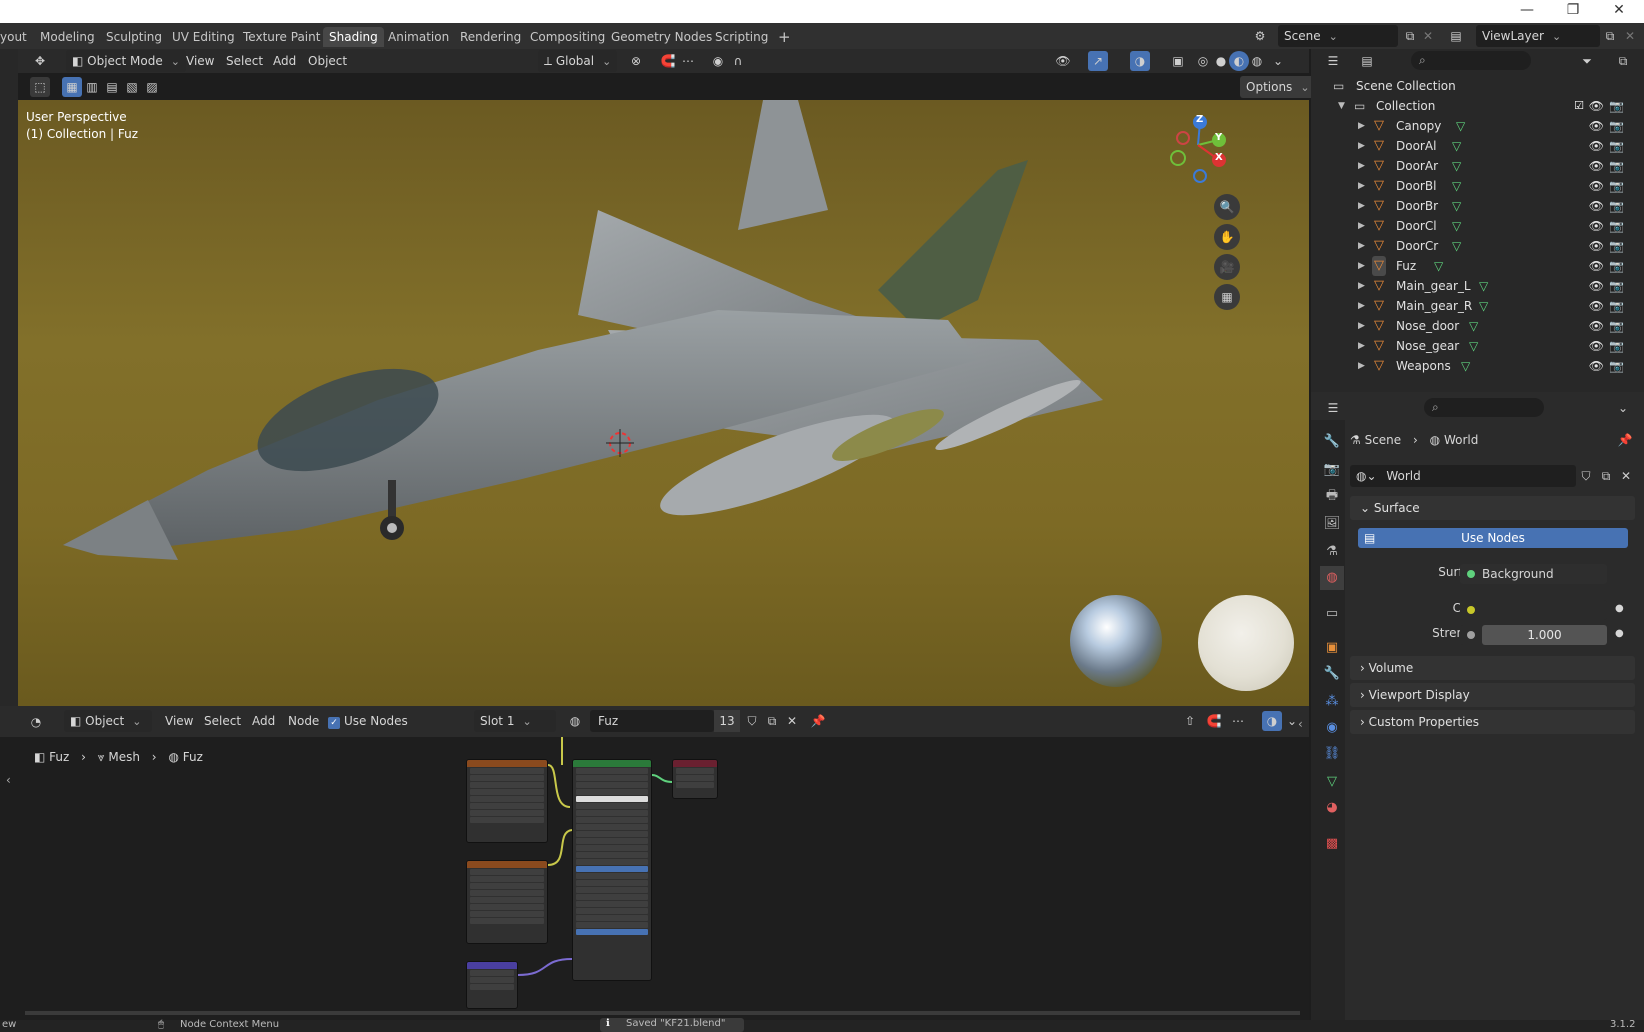  Describe the element at coordinates (490, 37) in the screenshot. I see `tab-rendering: Rendering` at that location.